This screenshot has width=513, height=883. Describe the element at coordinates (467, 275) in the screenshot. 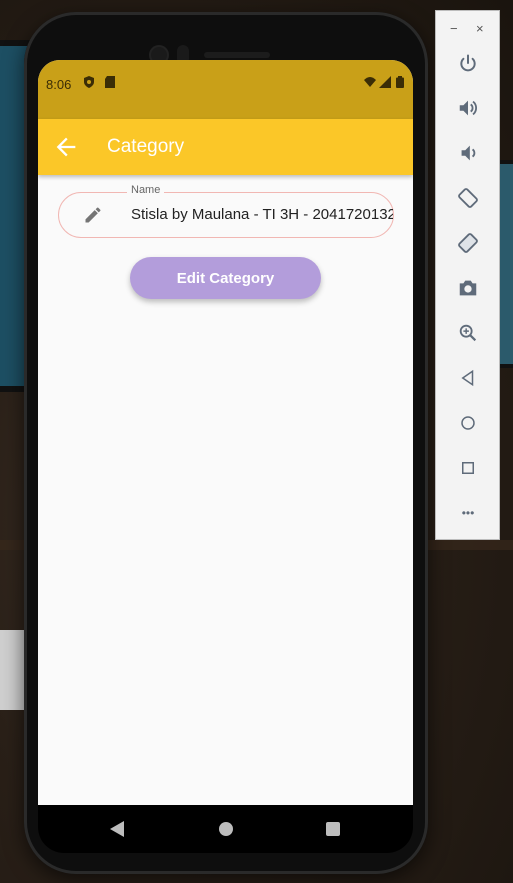

I see `emulator-toolbar: − × •••` at that location.